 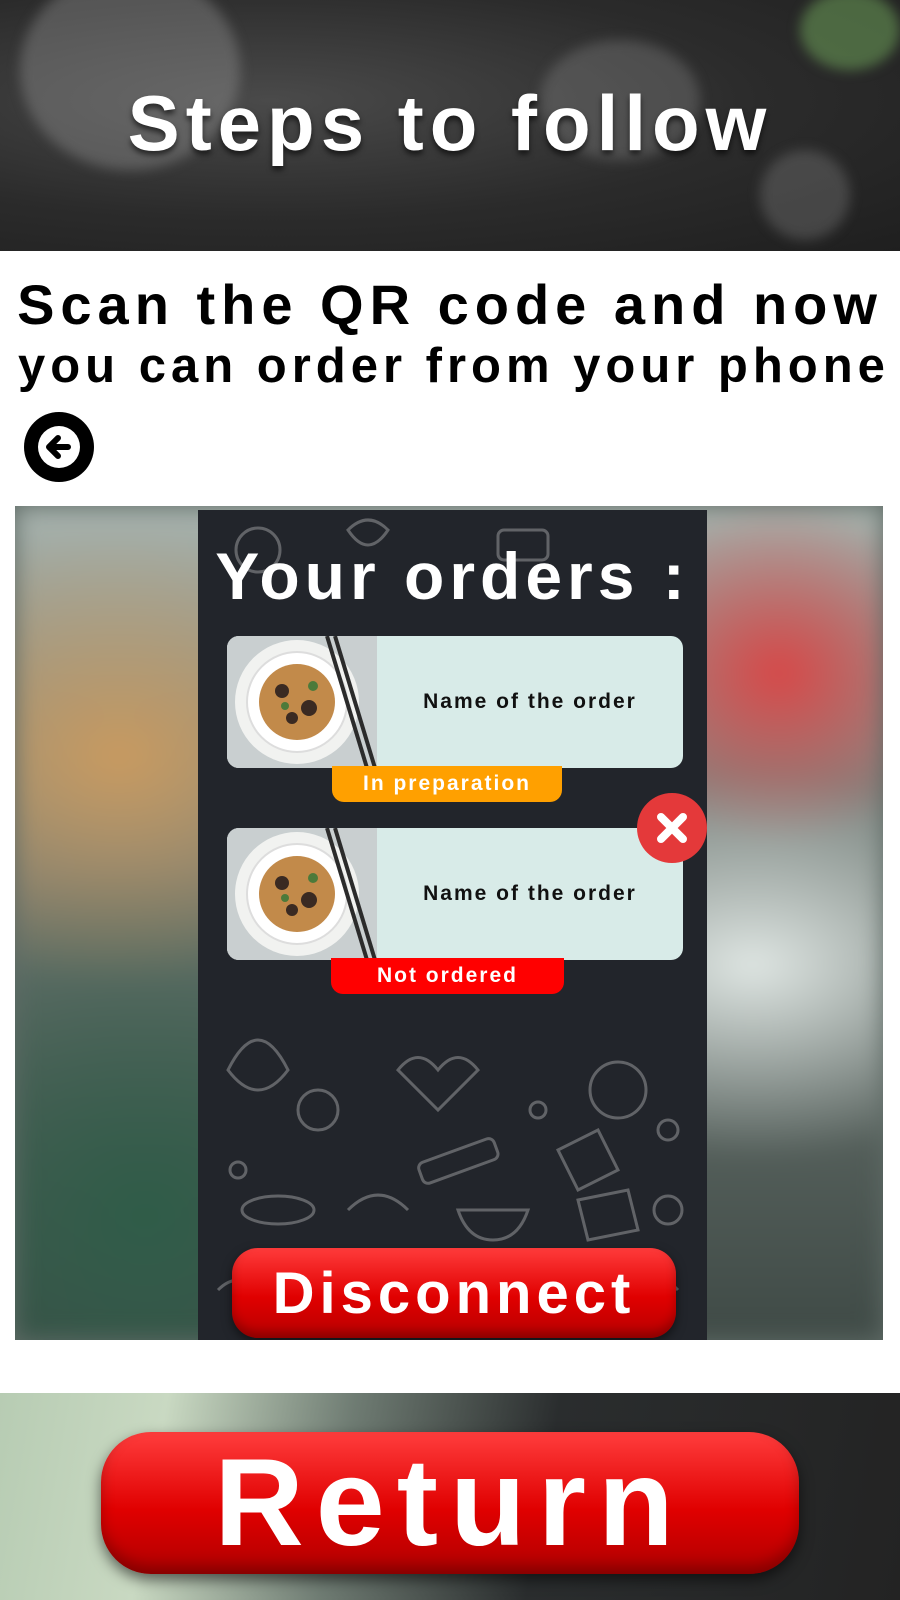 I want to click on orders-title: Your orders :, so click(x=452, y=576).